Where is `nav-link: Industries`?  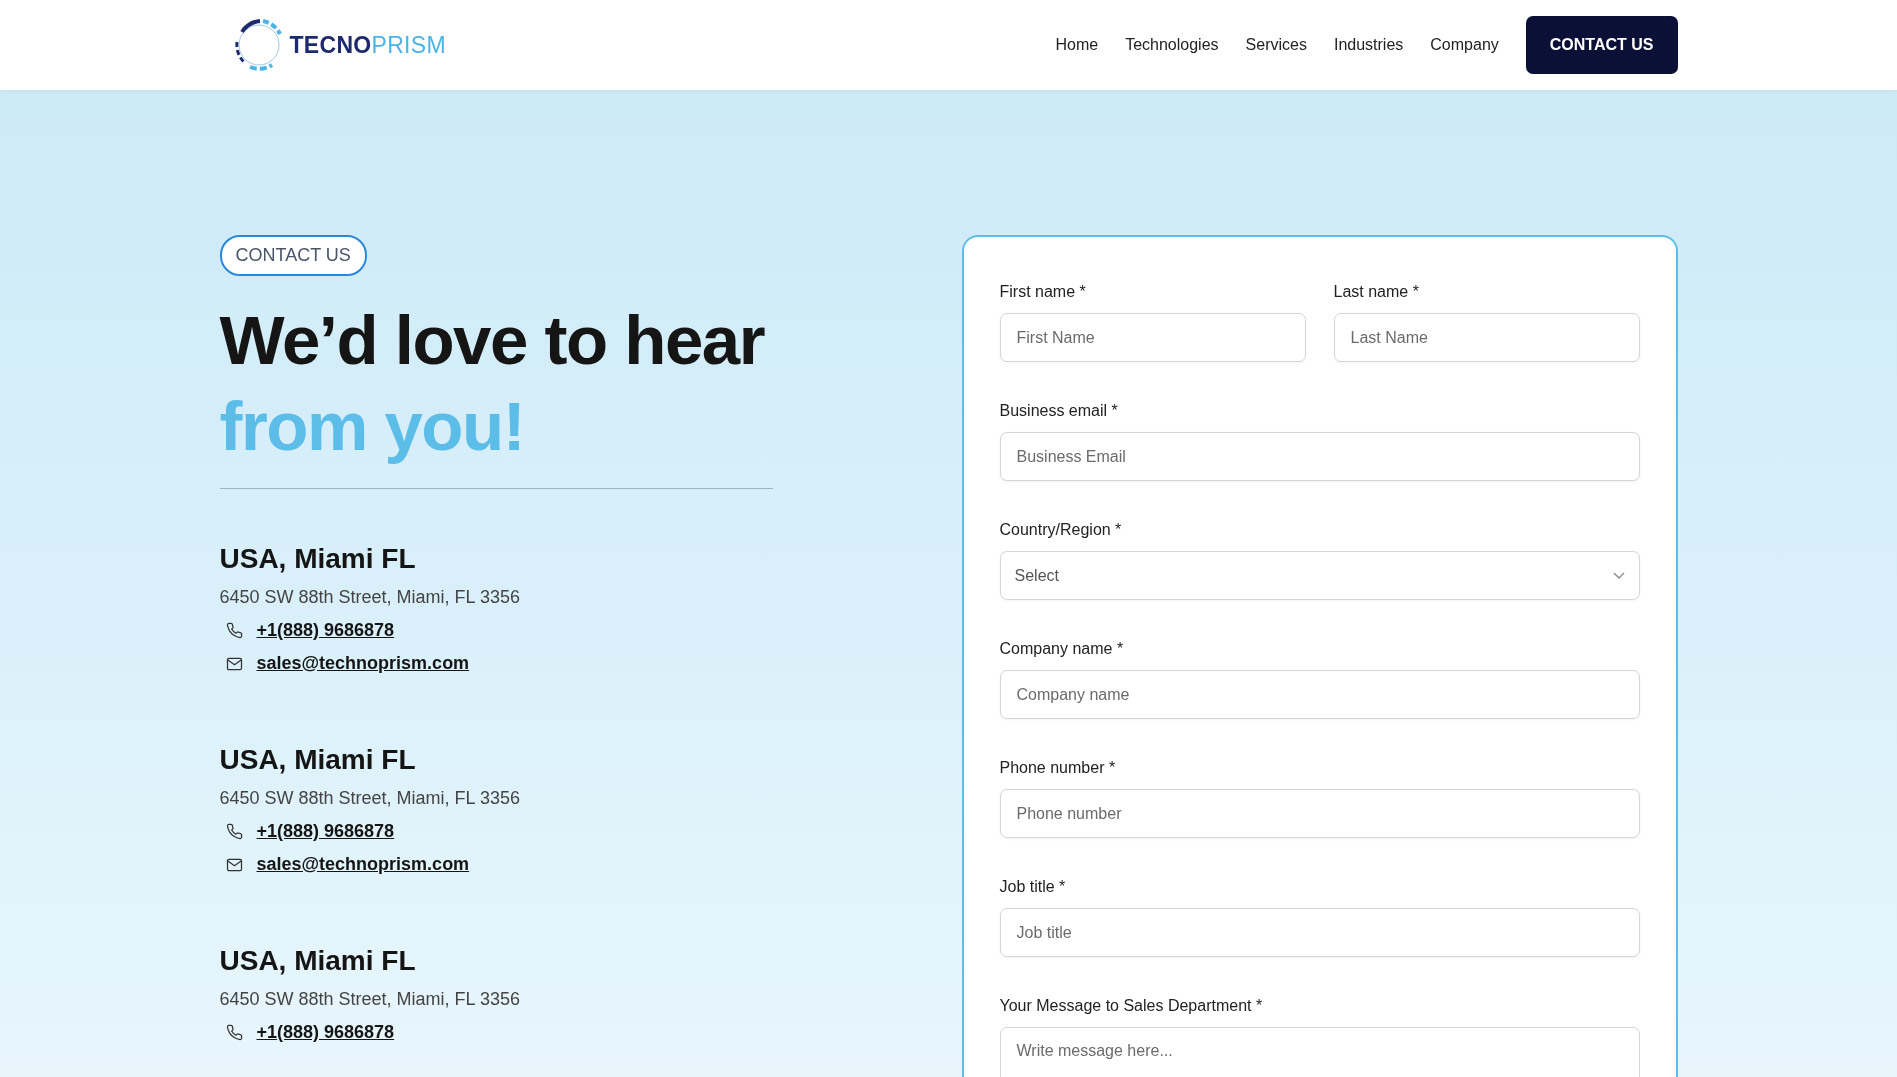 nav-link: Industries is located at coordinates (1368, 45).